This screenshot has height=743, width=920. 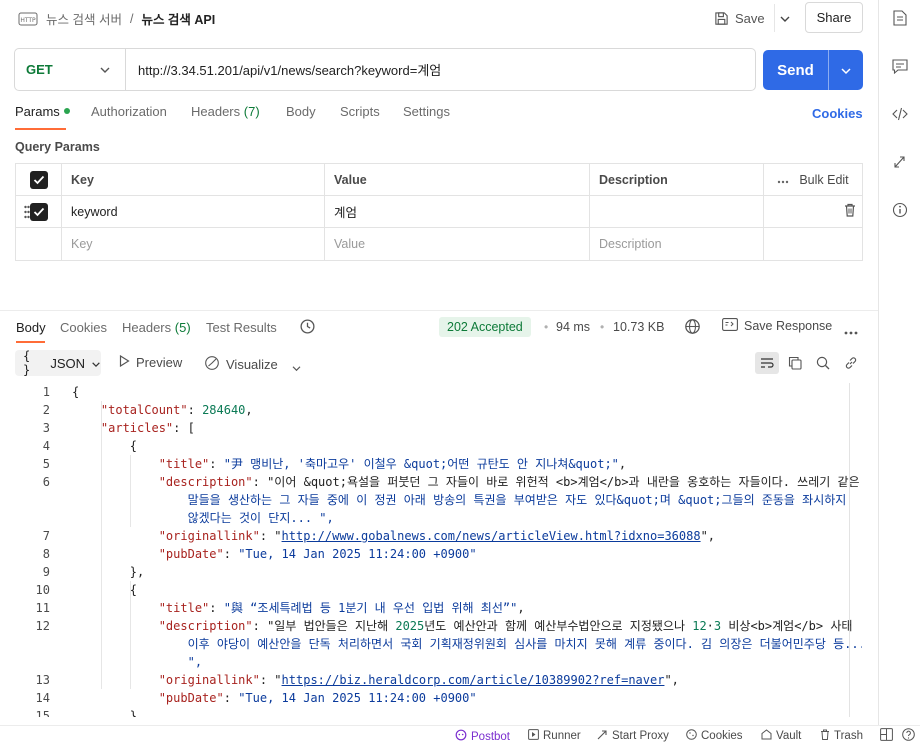 I want to click on save-label: Save, so click(x=750, y=18).